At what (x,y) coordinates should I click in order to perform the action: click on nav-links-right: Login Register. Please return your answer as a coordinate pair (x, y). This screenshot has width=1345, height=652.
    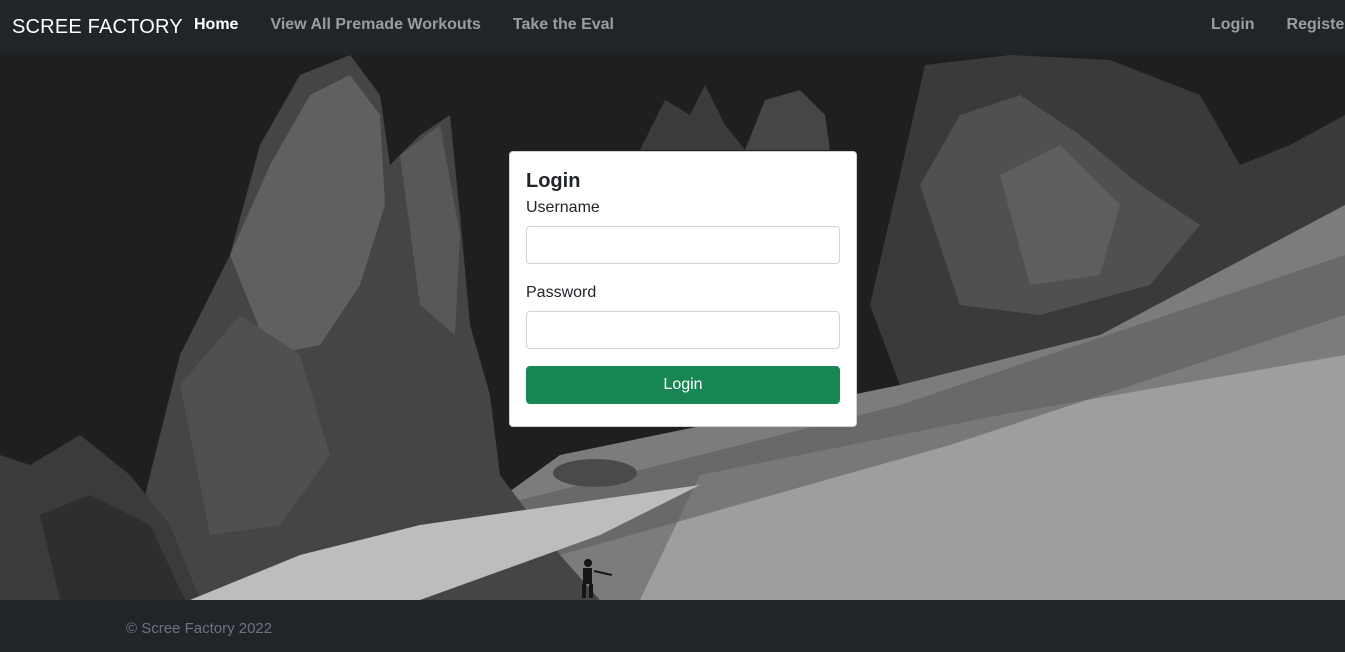
    Looking at the image, I should click on (1278, 25).